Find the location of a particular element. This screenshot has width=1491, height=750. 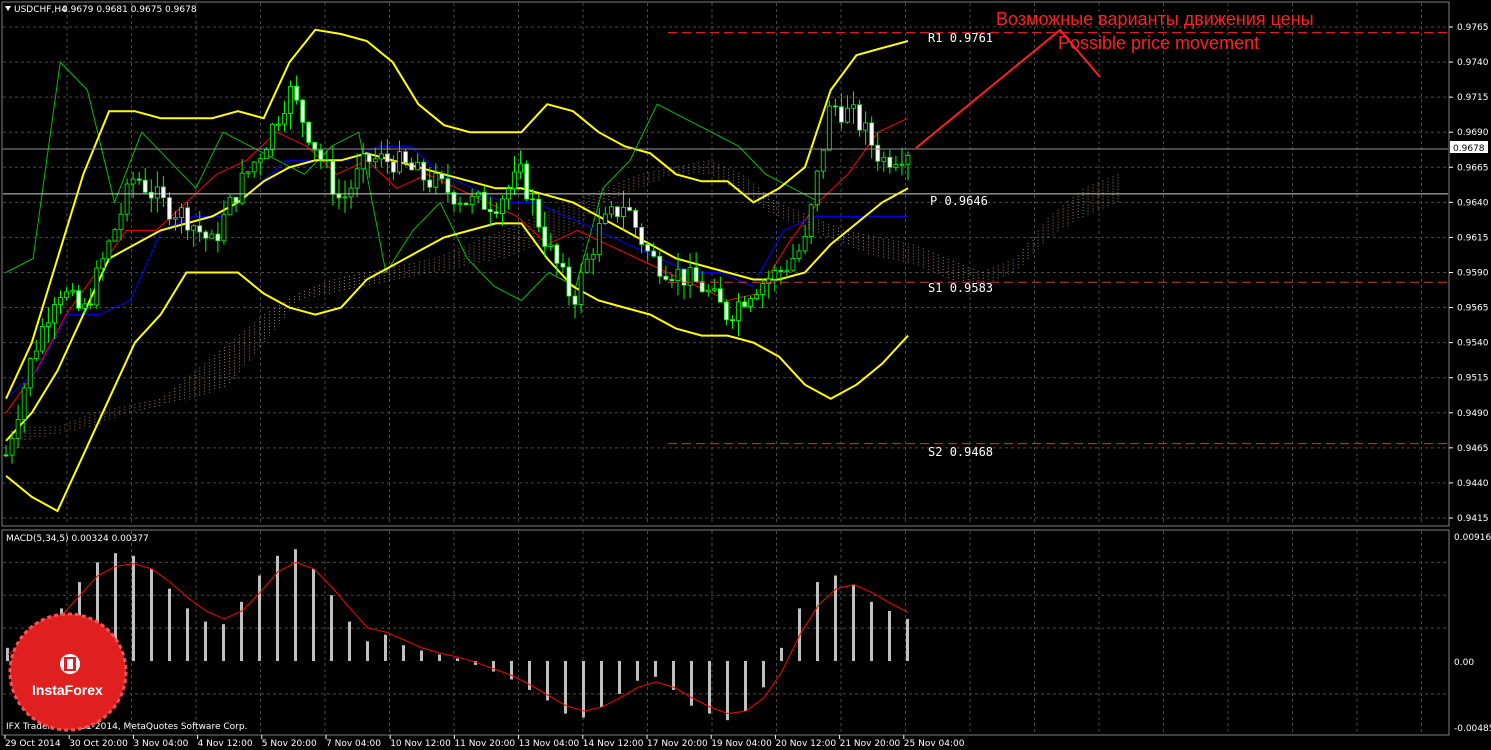

time-tick-label: 21 Nov 20:00 is located at coordinates (870, 744).